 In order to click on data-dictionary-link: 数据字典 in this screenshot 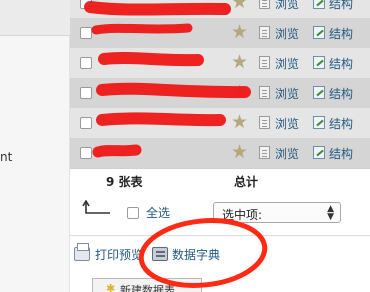, I will do `click(196, 254)`.